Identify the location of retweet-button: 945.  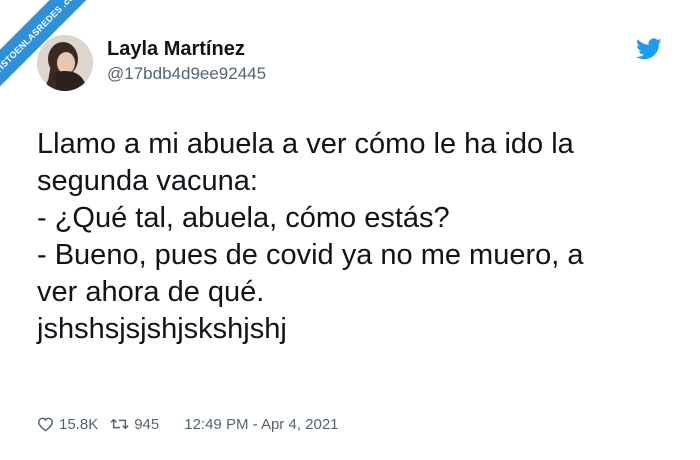
(134, 424).